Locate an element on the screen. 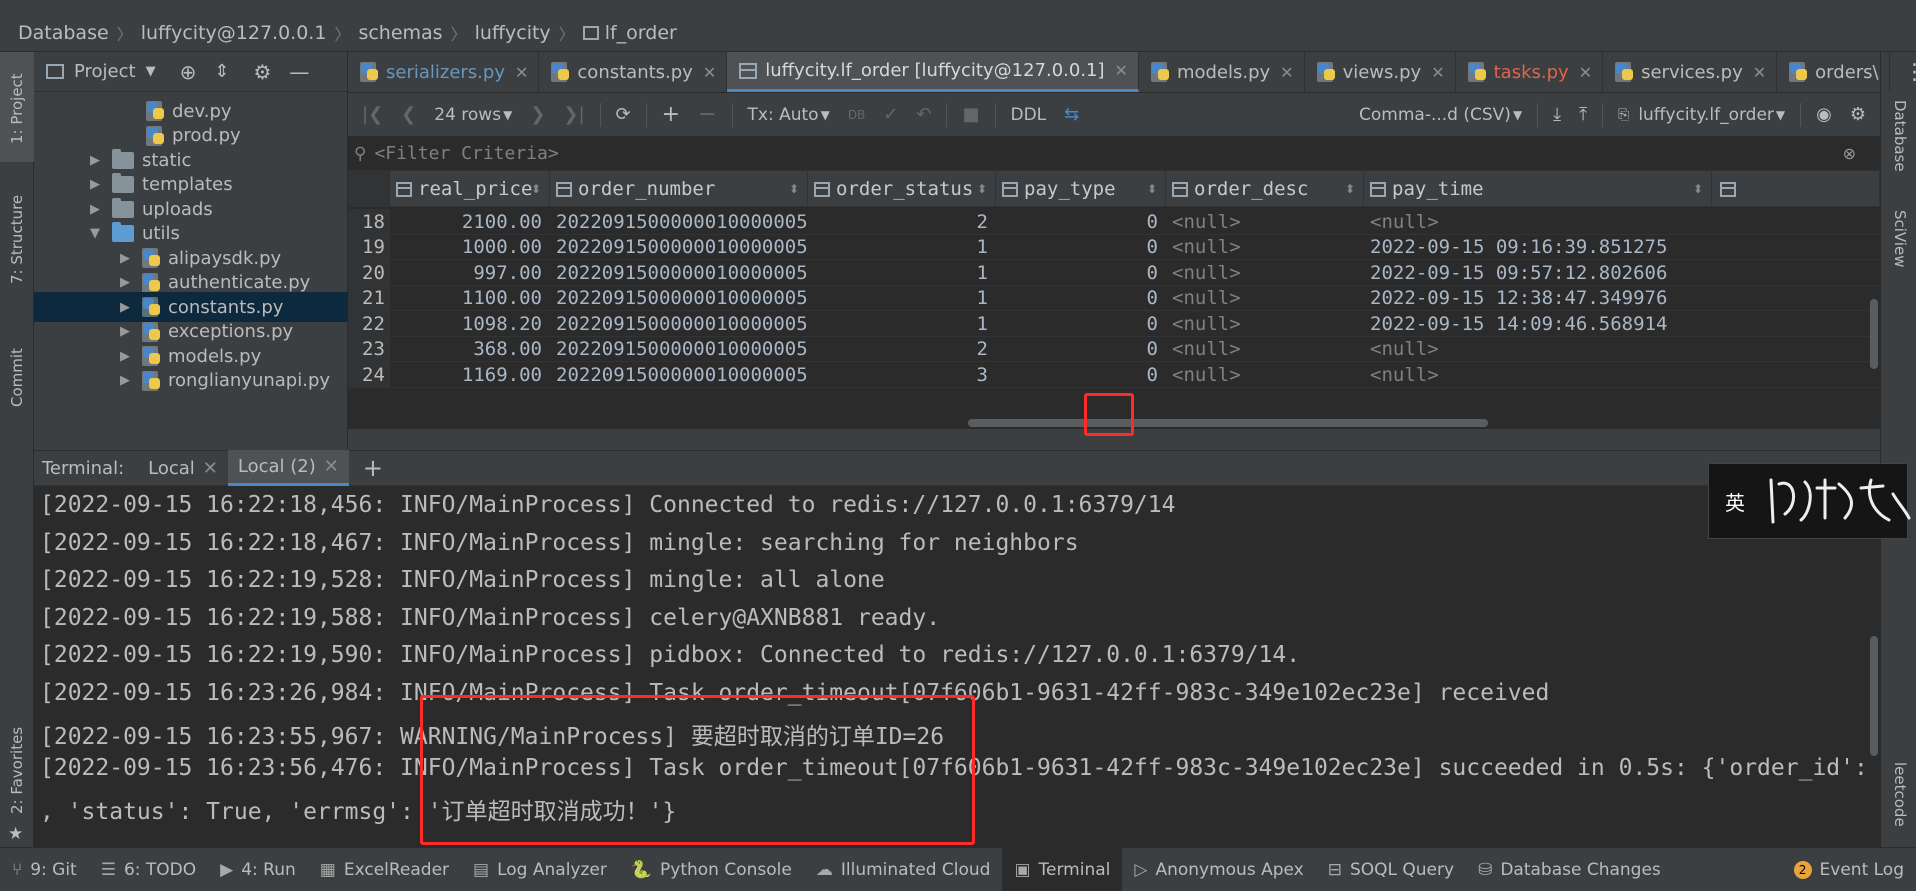 The width and height of the screenshot is (1916, 891). compare-icon: ⇆ is located at coordinates (1071, 114).